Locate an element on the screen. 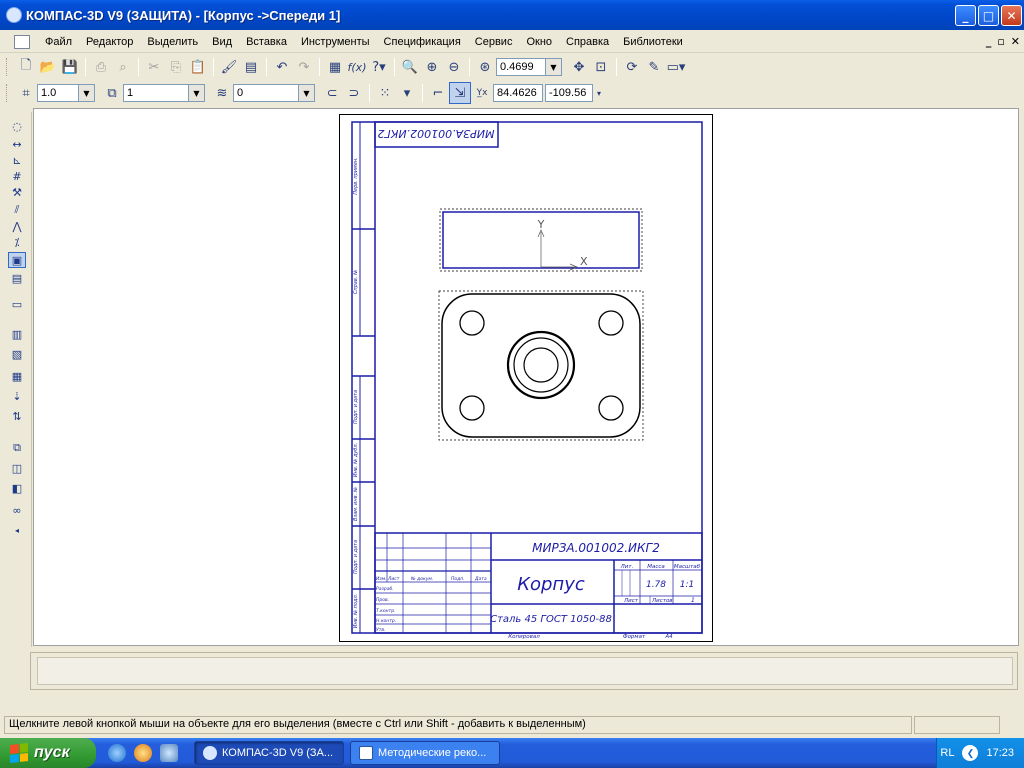 The image size is (1024, 768). local-view-icon: ⇅ is located at coordinates (17, 416).